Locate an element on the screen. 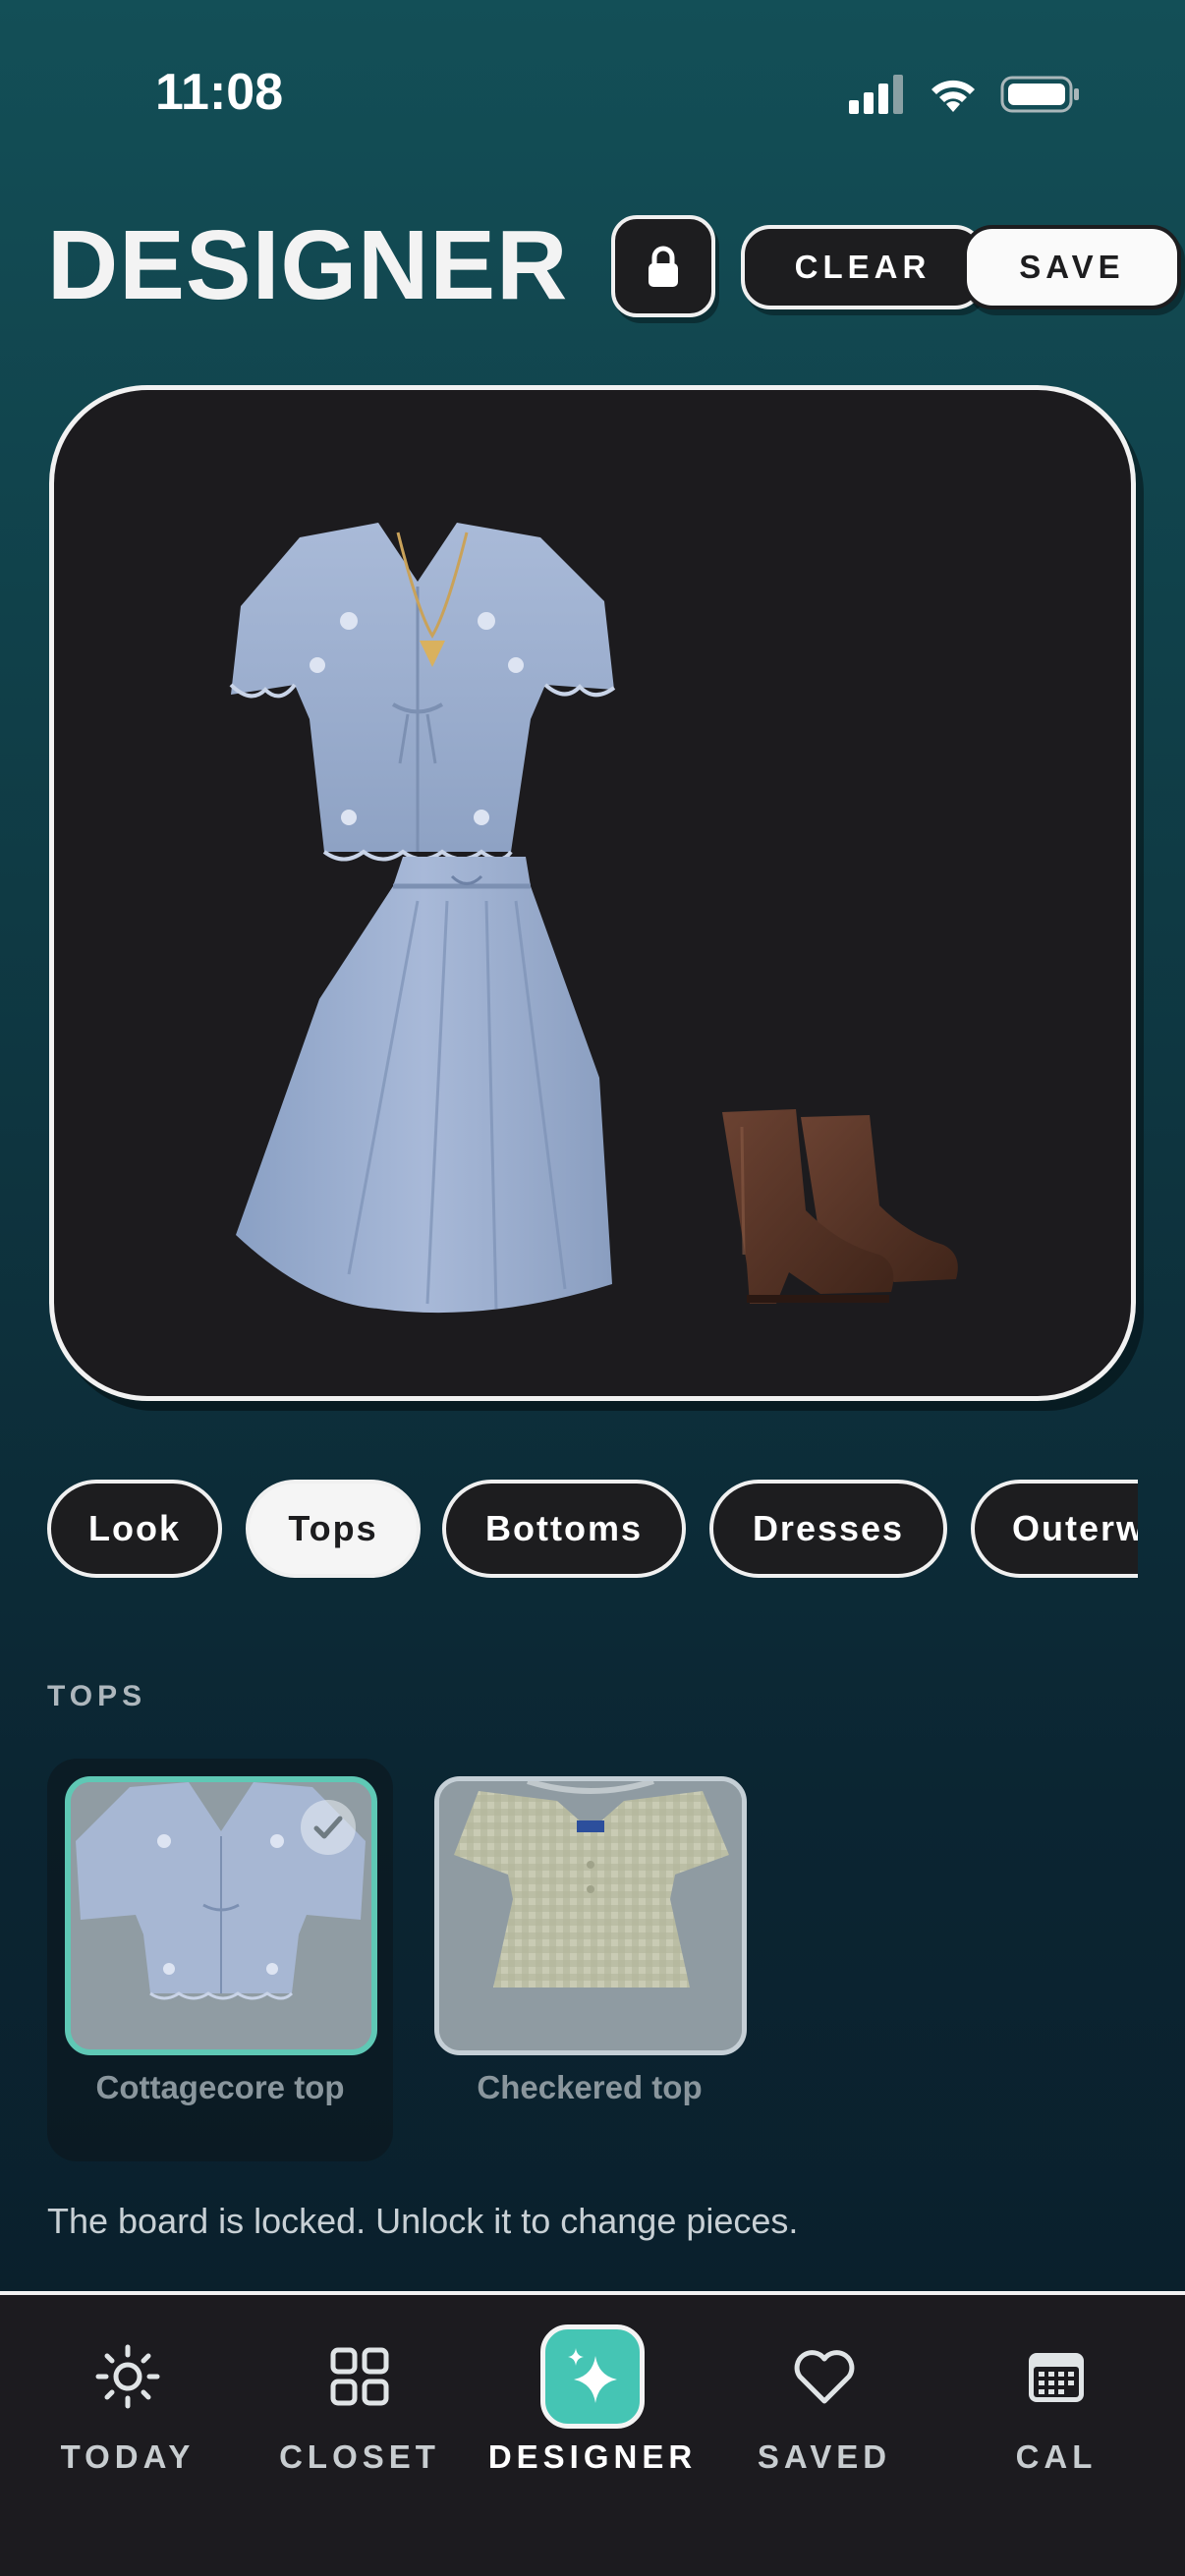  page-title: DESIGNER is located at coordinates (308, 265).